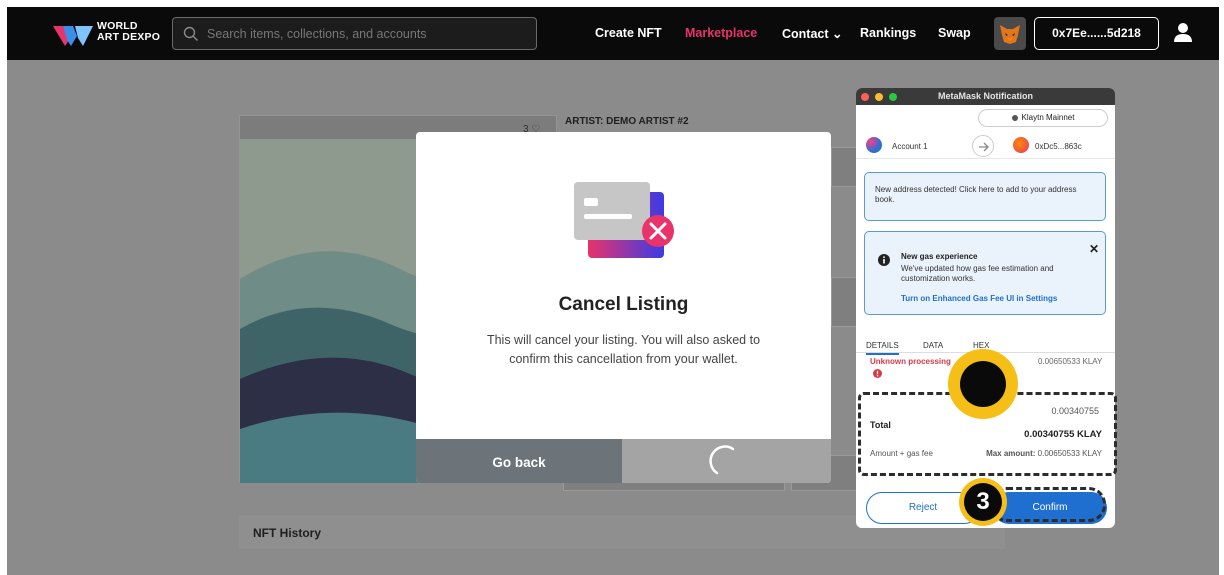 The height and width of the screenshot is (575, 1224). I want to click on wallet-address-button: 0x7Ee......5d218, so click(1096, 33).